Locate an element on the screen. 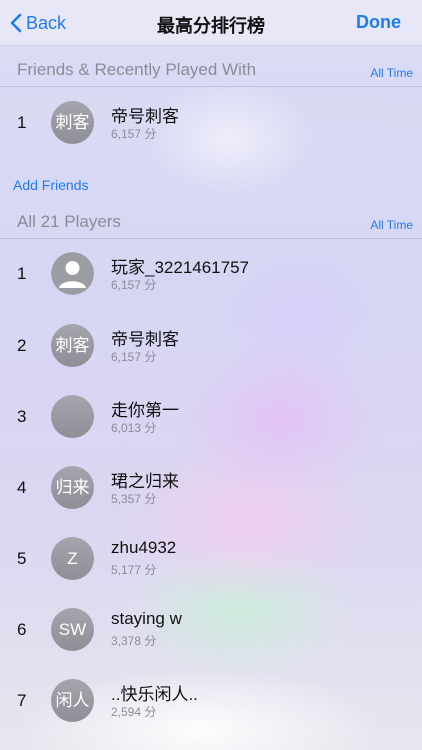 Image resolution: width=422 pixels, height=750 pixels. player-name: 玩家_3221461757 is located at coordinates (180, 267).